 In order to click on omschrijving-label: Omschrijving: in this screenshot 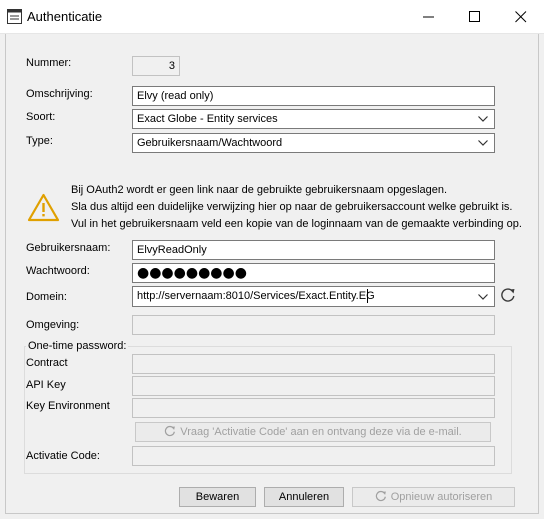, I will do `click(59, 94)`.